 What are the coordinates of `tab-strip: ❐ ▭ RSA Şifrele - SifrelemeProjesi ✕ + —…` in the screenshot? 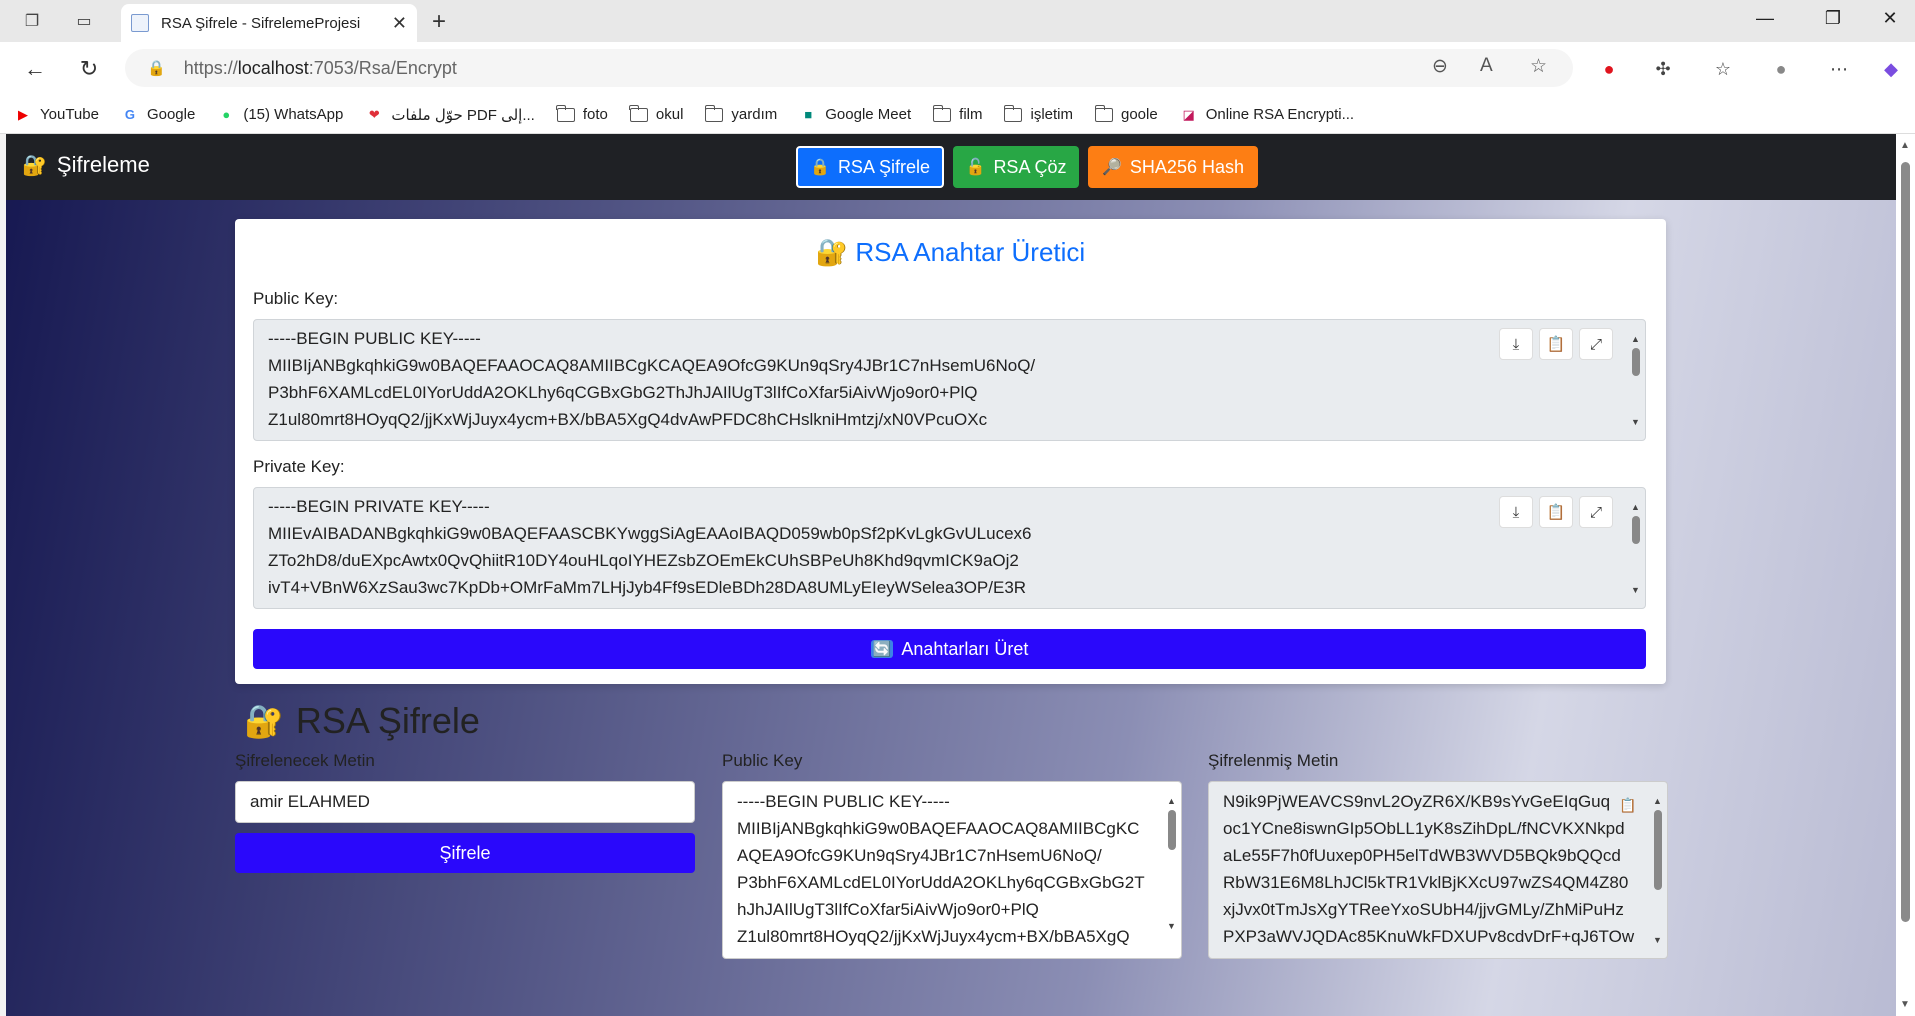 It's located at (957, 21).